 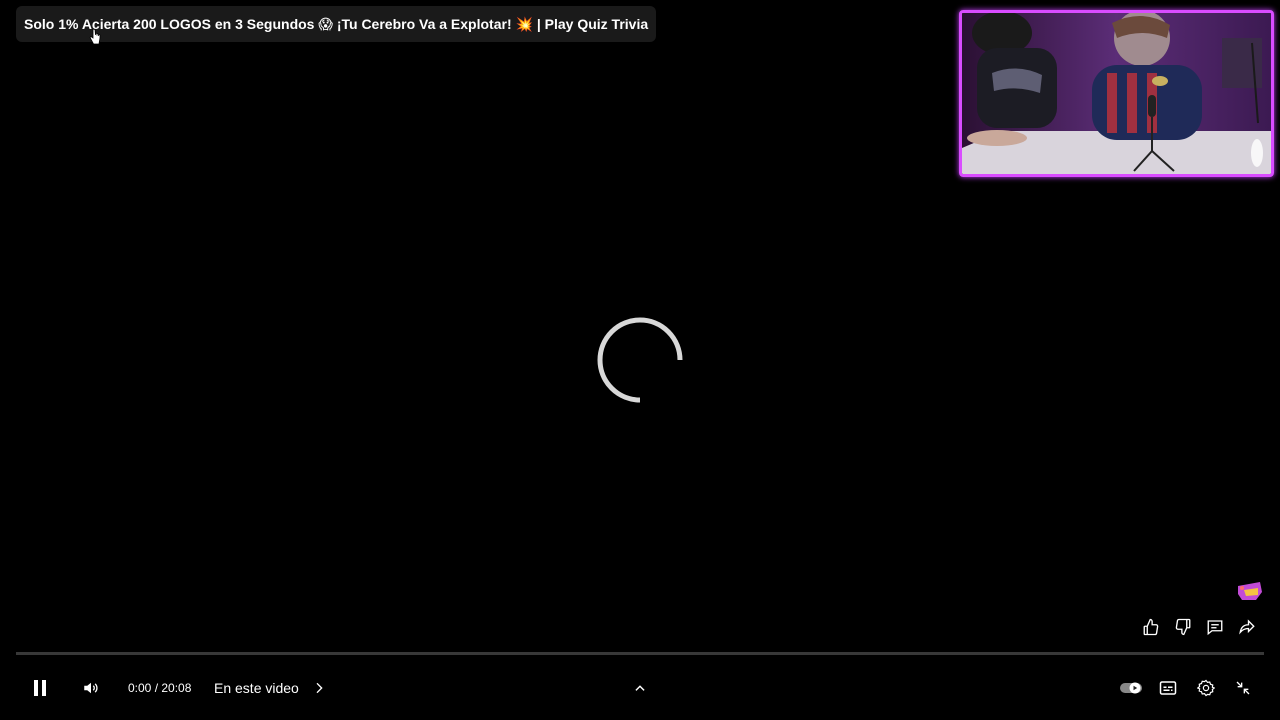 I want to click on like-icon, so click(x=1151, y=627).